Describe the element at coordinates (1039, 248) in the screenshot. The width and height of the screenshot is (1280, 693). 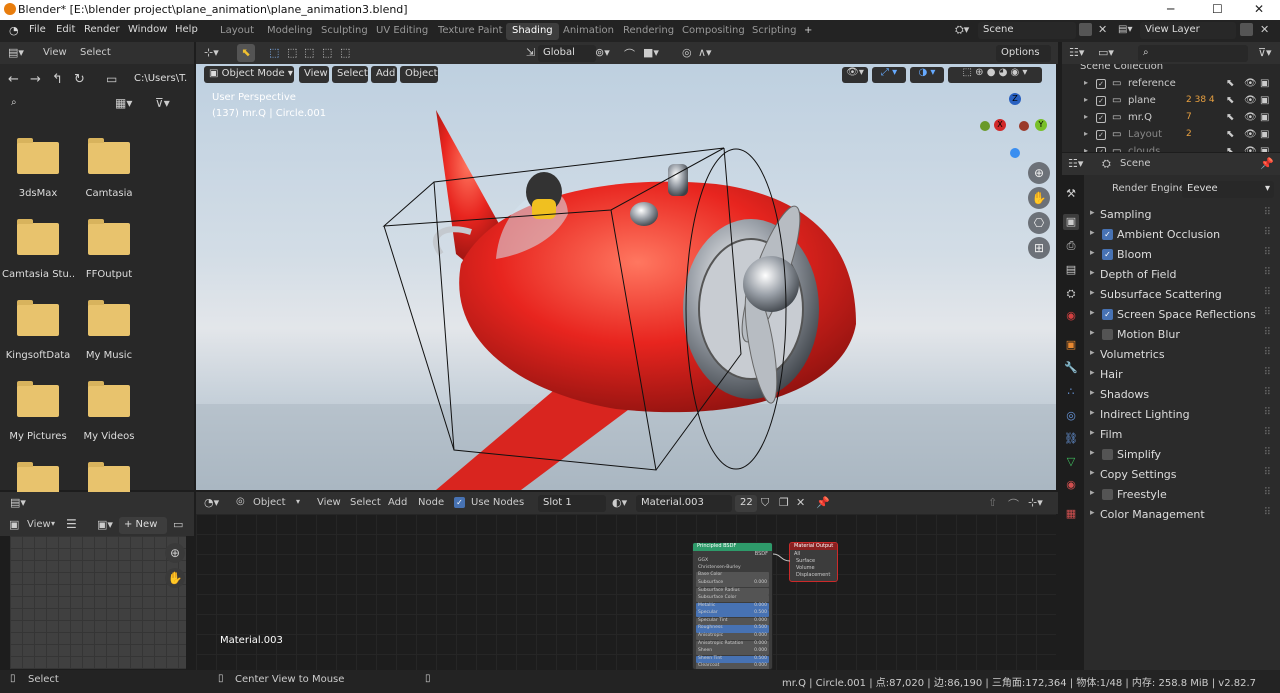
I see `ortho-toggle-icon: ⊞` at that location.